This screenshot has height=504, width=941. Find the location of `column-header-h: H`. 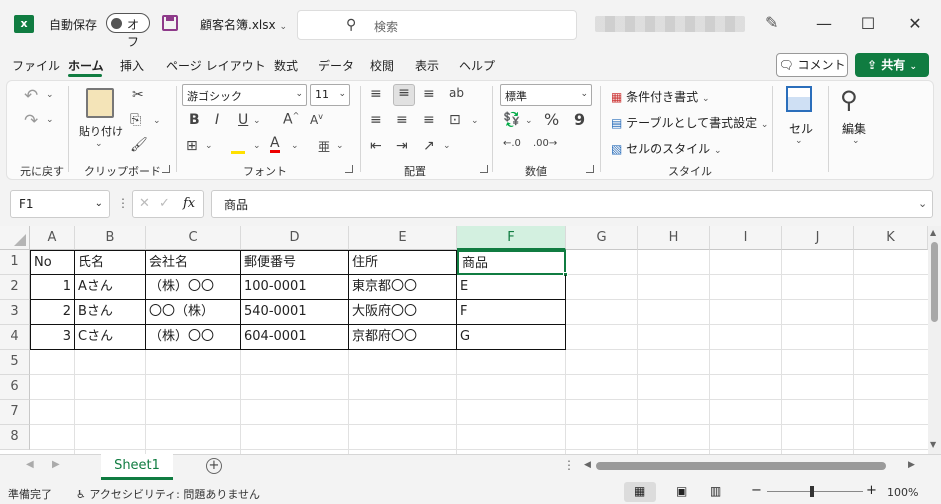

column-header-h: H is located at coordinates (674, 238).